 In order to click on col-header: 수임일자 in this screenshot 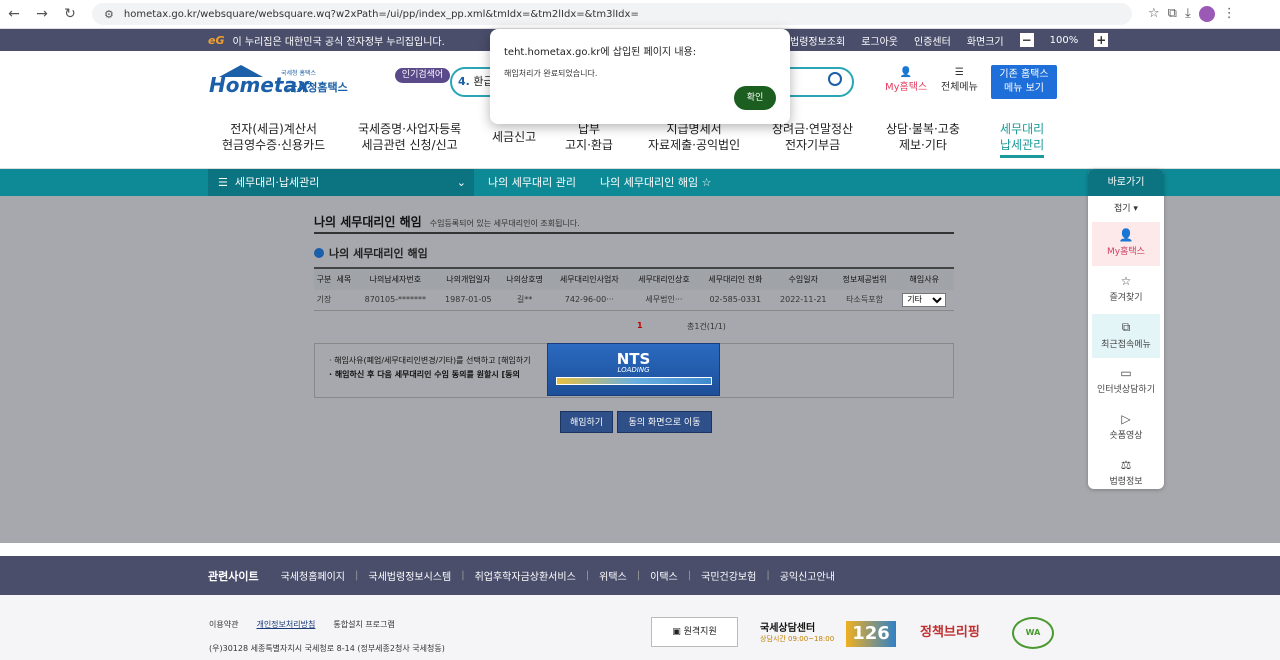, I will do `click(803, 278)`.